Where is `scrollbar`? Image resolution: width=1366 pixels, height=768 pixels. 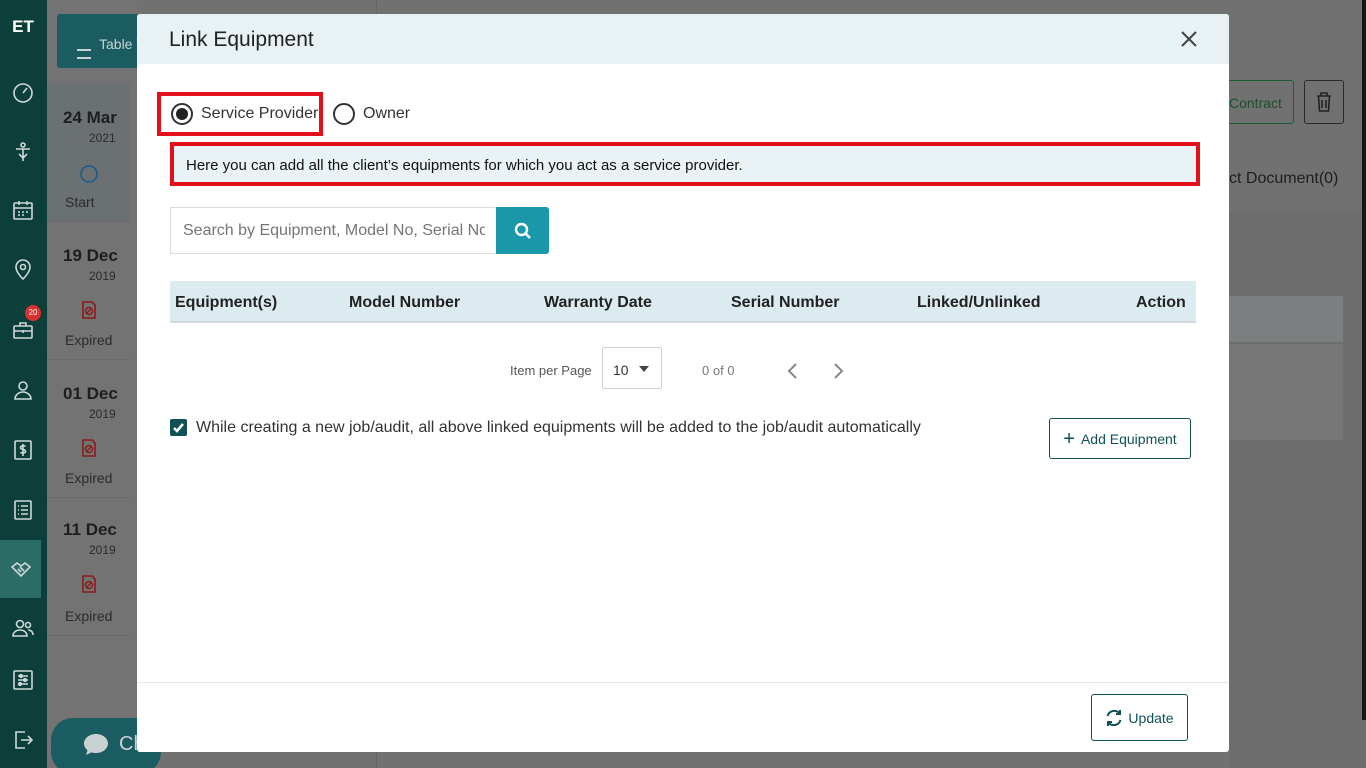
scrollbar is located at coordinates (1364, 360).